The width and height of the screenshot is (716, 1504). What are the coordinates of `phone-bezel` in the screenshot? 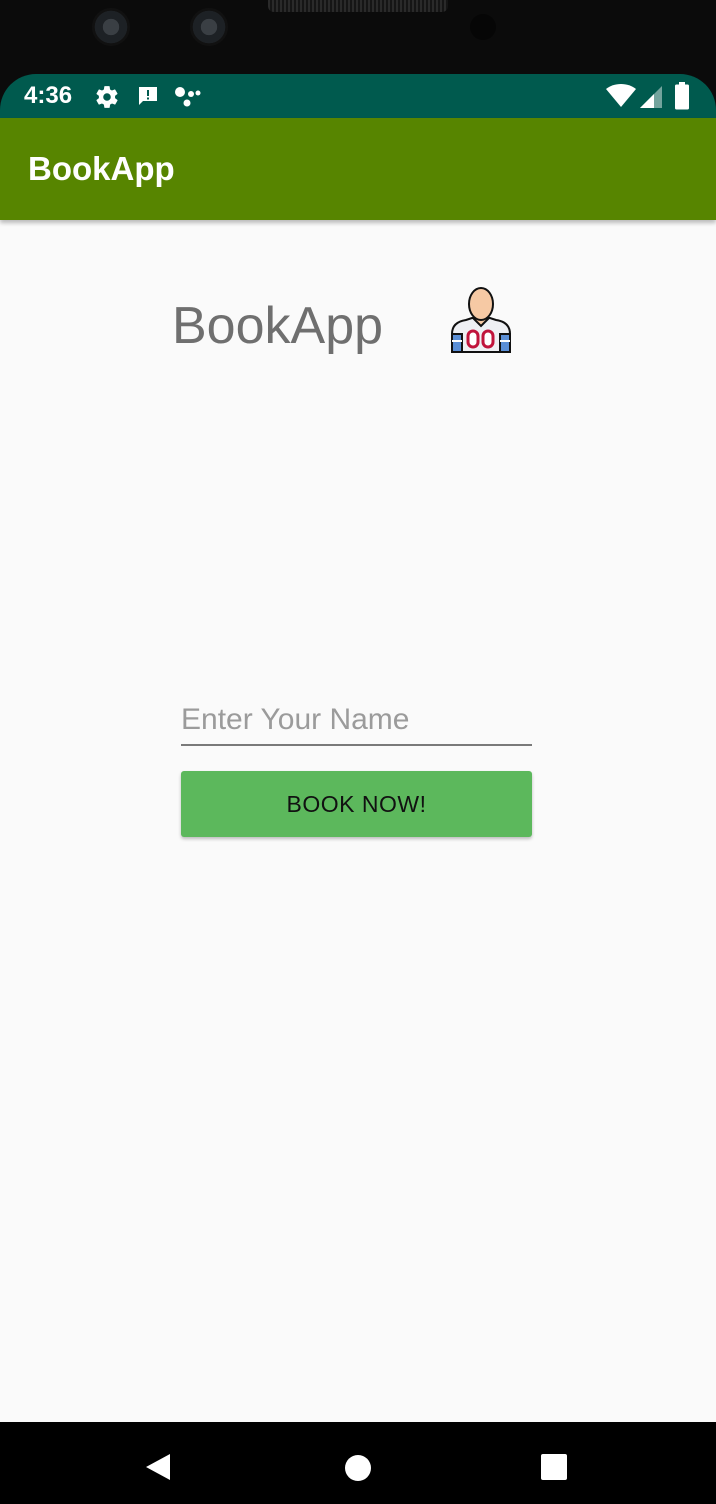 It's located at (358, 38).